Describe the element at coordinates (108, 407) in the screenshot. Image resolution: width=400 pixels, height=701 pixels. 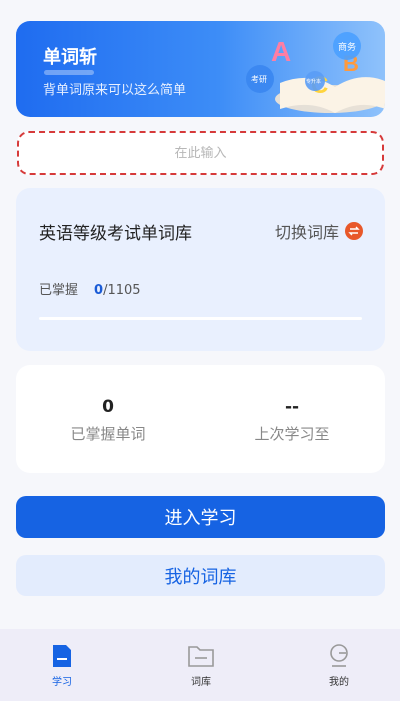
I see `mastered-words-value: 0` at that location.